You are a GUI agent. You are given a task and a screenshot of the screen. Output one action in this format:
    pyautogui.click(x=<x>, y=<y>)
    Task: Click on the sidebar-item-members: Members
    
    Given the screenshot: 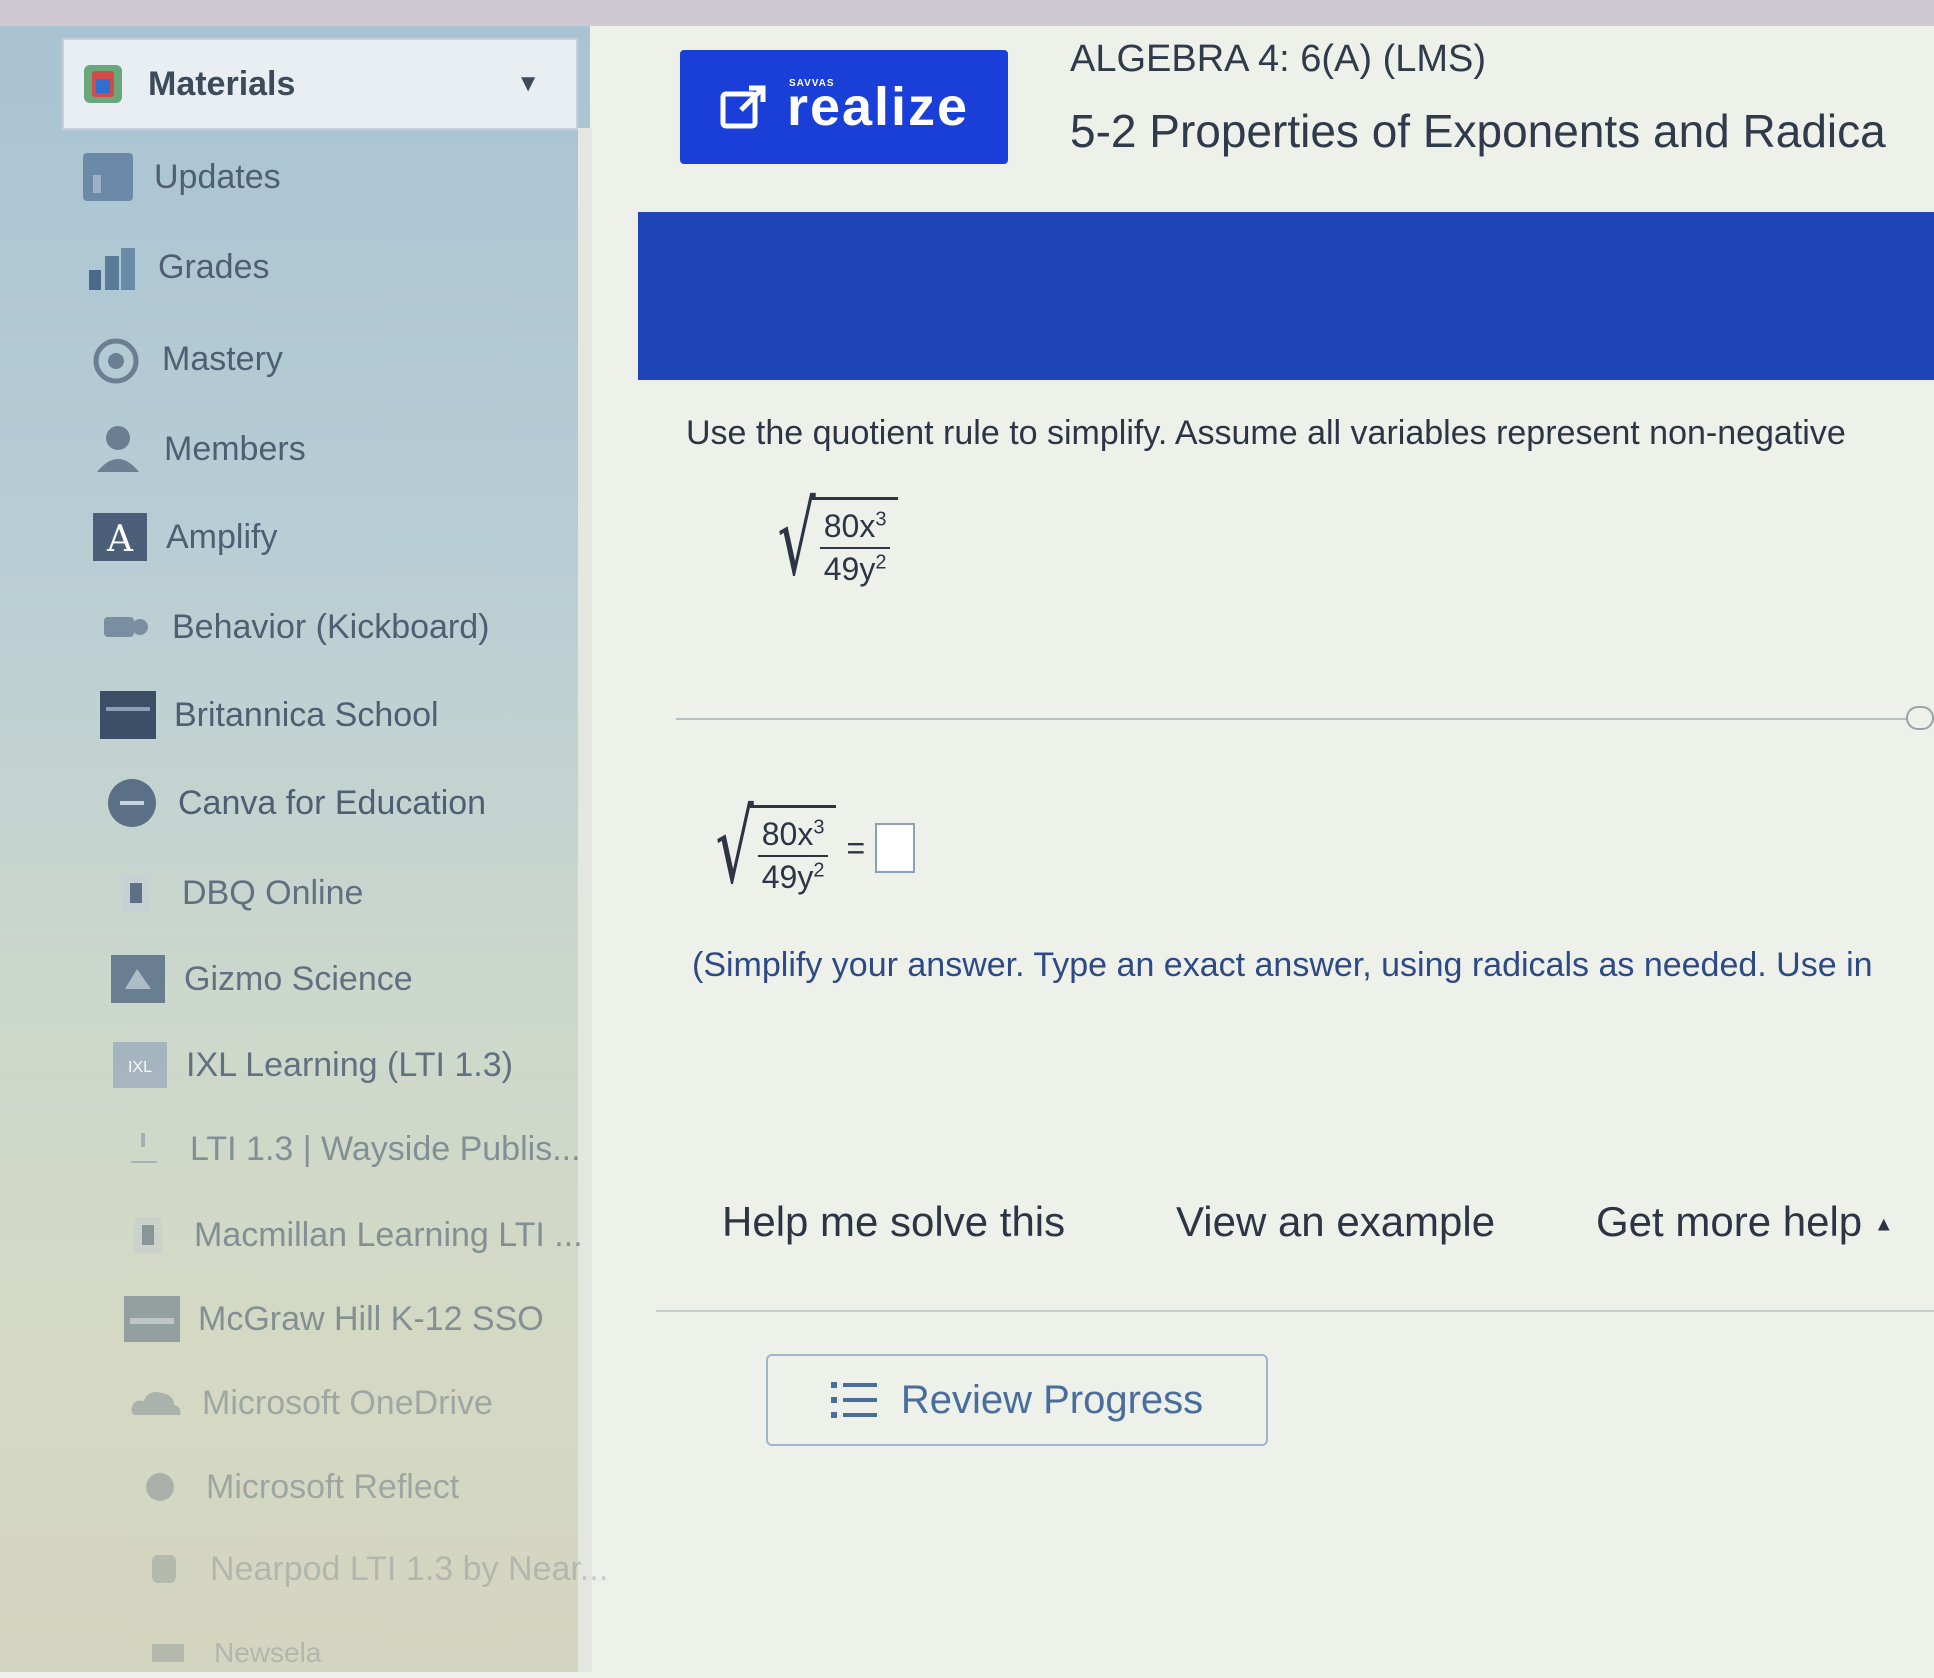 What is the action you would take?
    pyautogui.click(x=198, y=449)
    